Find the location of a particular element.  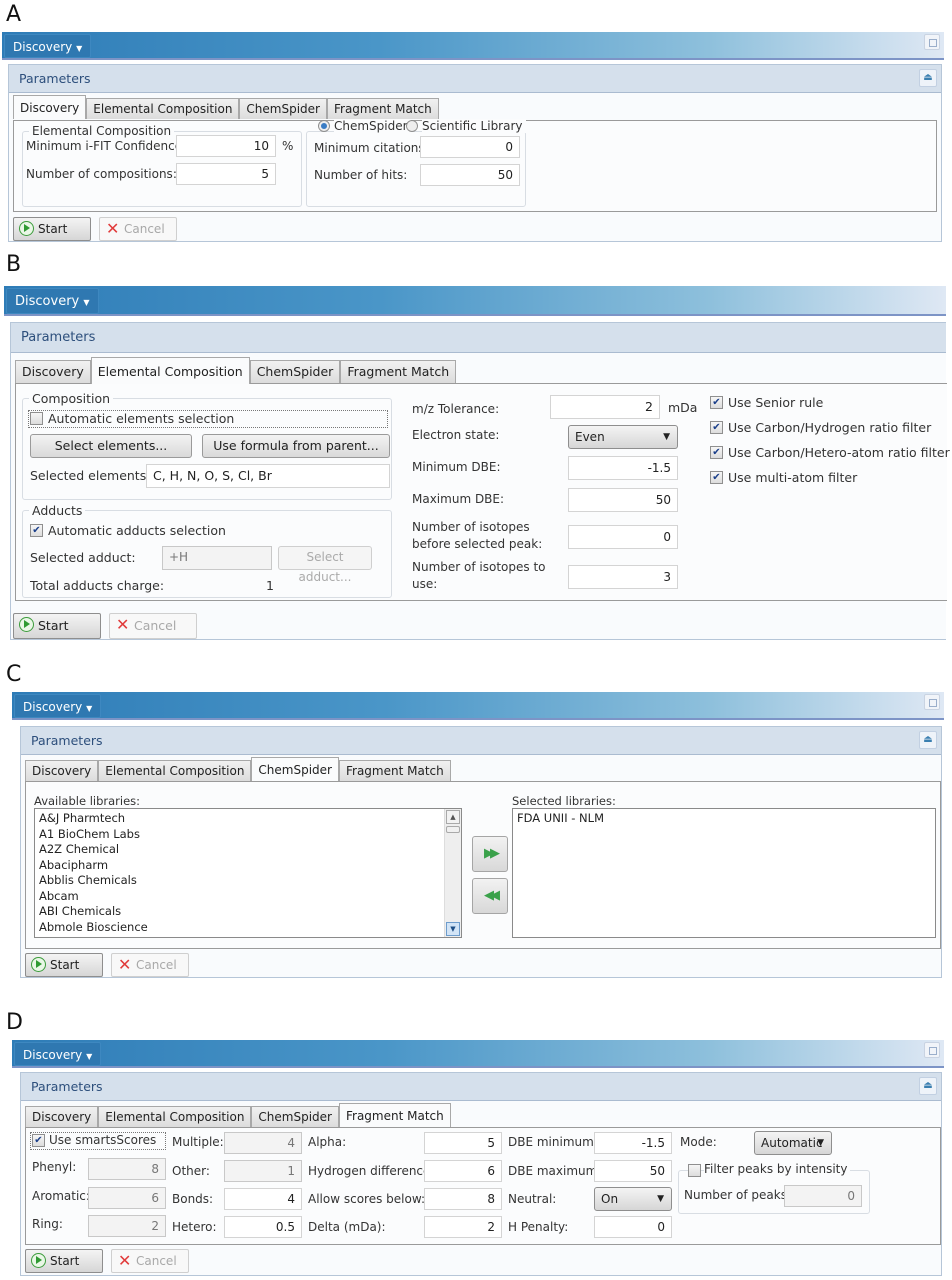

list-item: Abmole Bioscience is located at coordinates (248, 928).